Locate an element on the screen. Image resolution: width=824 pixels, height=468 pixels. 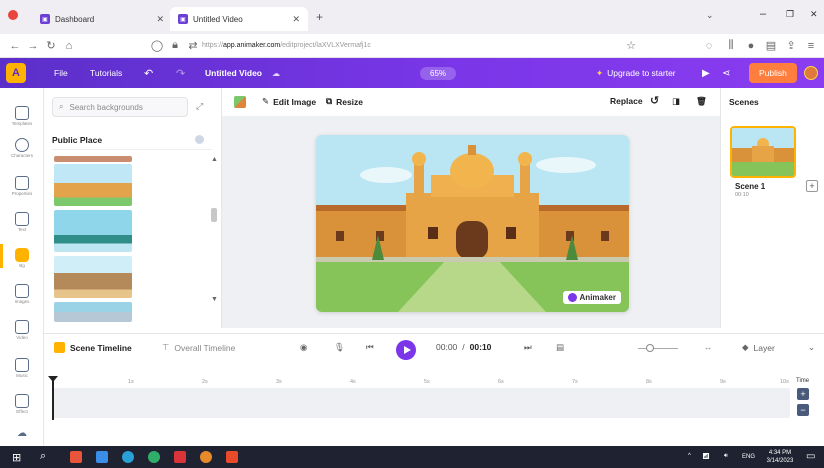
layer-button: ◆ Layer is located at coordinates (758, 347).